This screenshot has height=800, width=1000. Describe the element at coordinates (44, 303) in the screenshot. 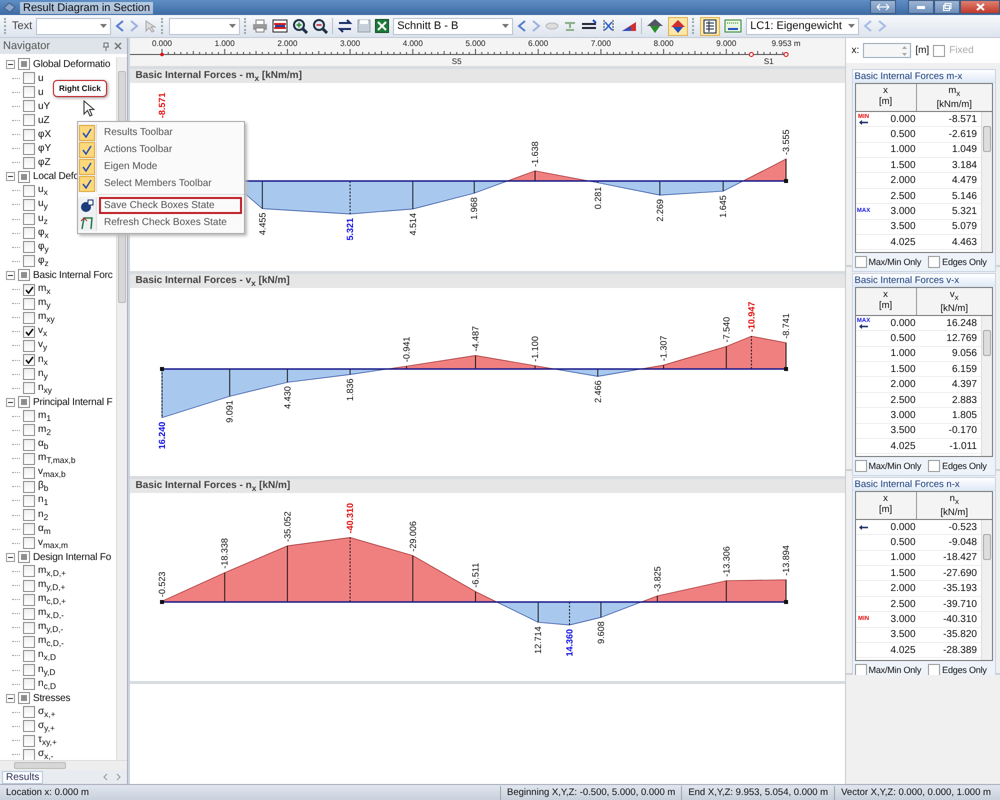

I see `tree-item: m$_{y}$` at that location.